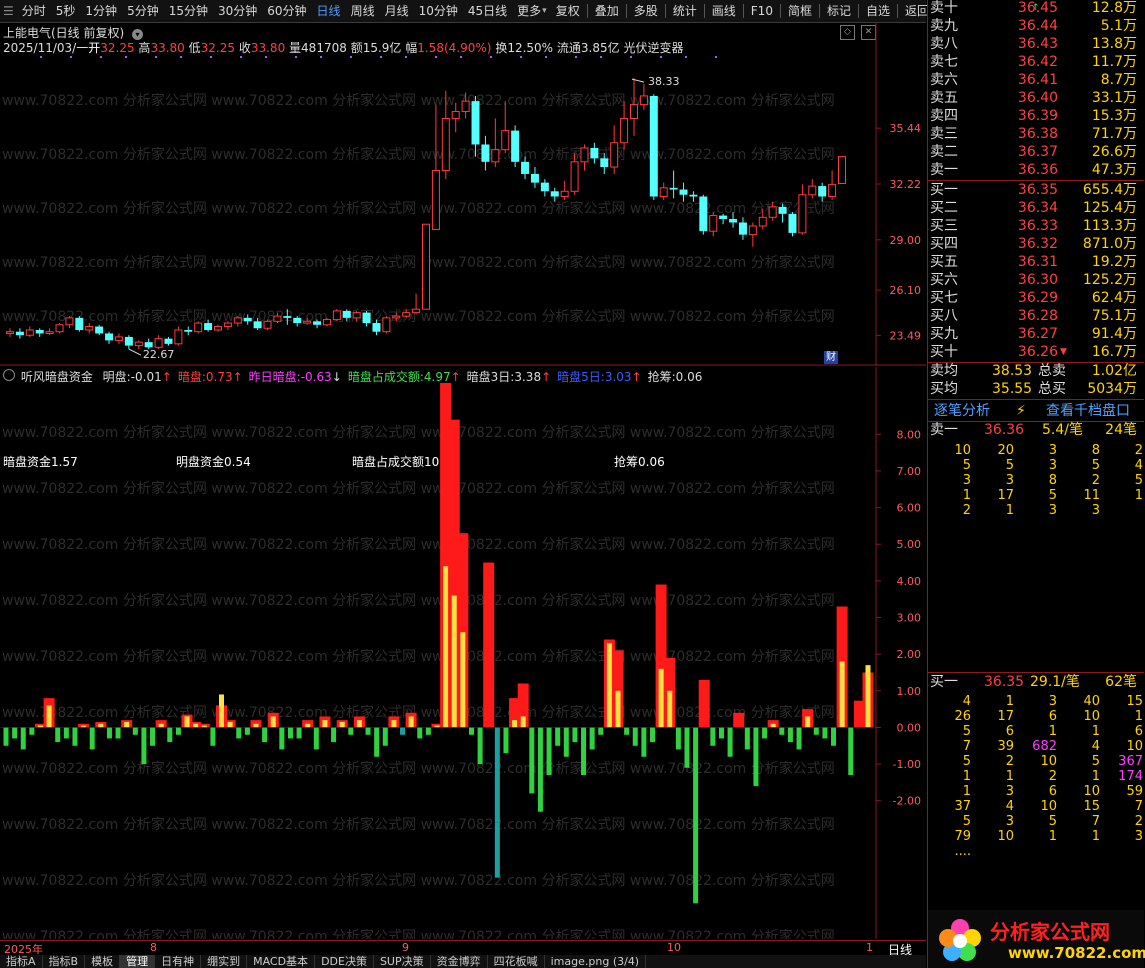 The image size is (1145, 968). Describe the element at coordinates (344, 961) in the screenshot. I see `bottom-tab: DDE决策` at that location.